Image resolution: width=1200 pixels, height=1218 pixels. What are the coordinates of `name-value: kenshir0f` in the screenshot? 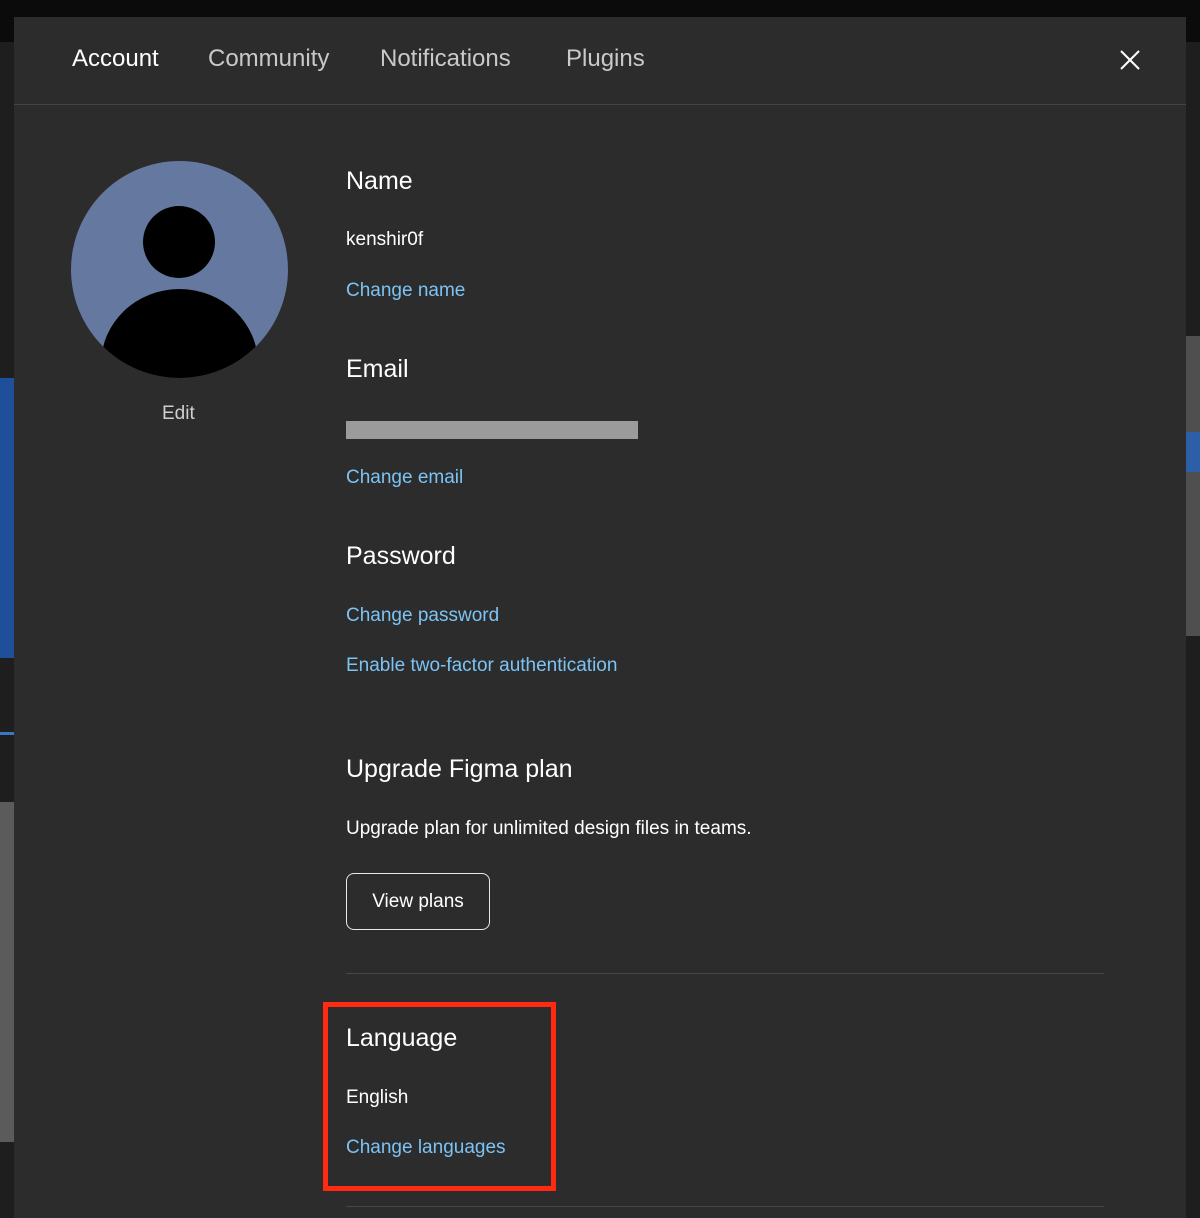 It's located at (385, 239).